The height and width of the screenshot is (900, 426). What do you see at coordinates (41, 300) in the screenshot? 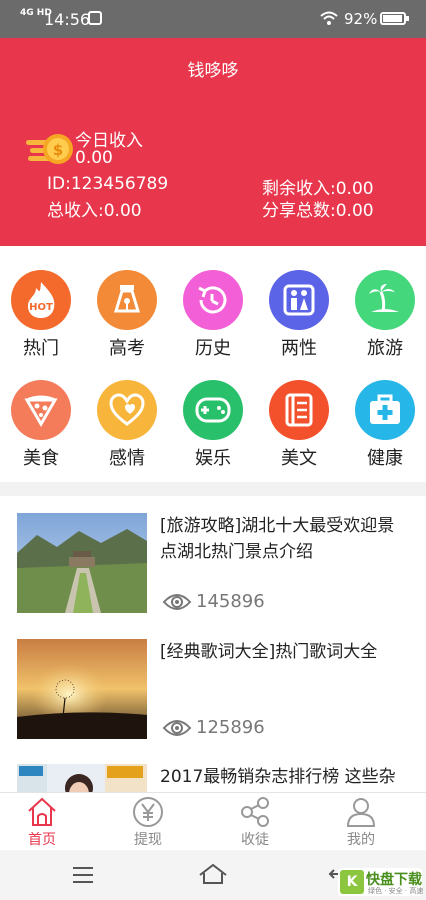
I see `hot-icon: HOT` at bounding box center [41, 300].